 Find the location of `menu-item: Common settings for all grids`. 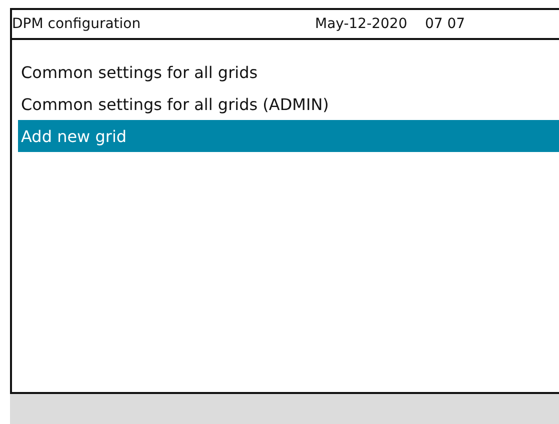

menu-item: Common settings for all grids is located at coordinates (288, 72).